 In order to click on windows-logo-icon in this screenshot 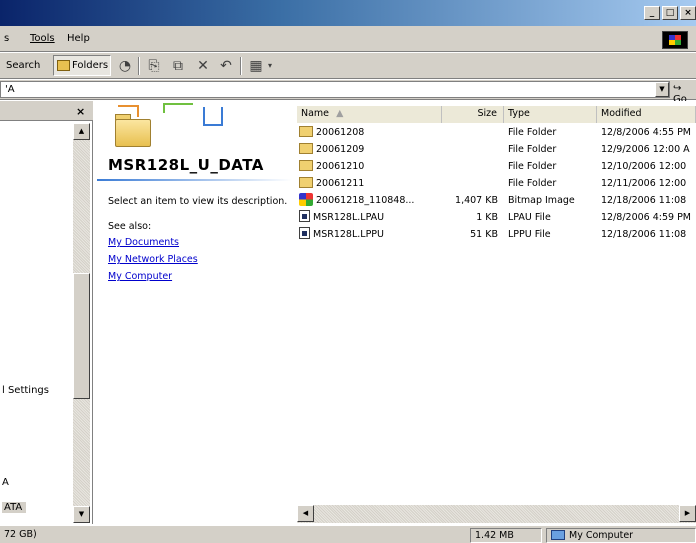, I will do `click(675, 40)`.